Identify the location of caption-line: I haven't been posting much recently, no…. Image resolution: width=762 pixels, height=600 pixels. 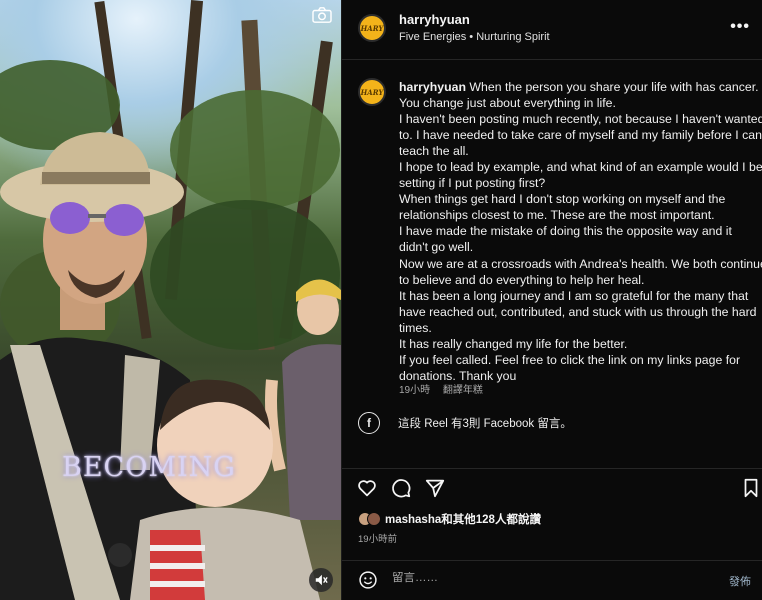
(580, 119).